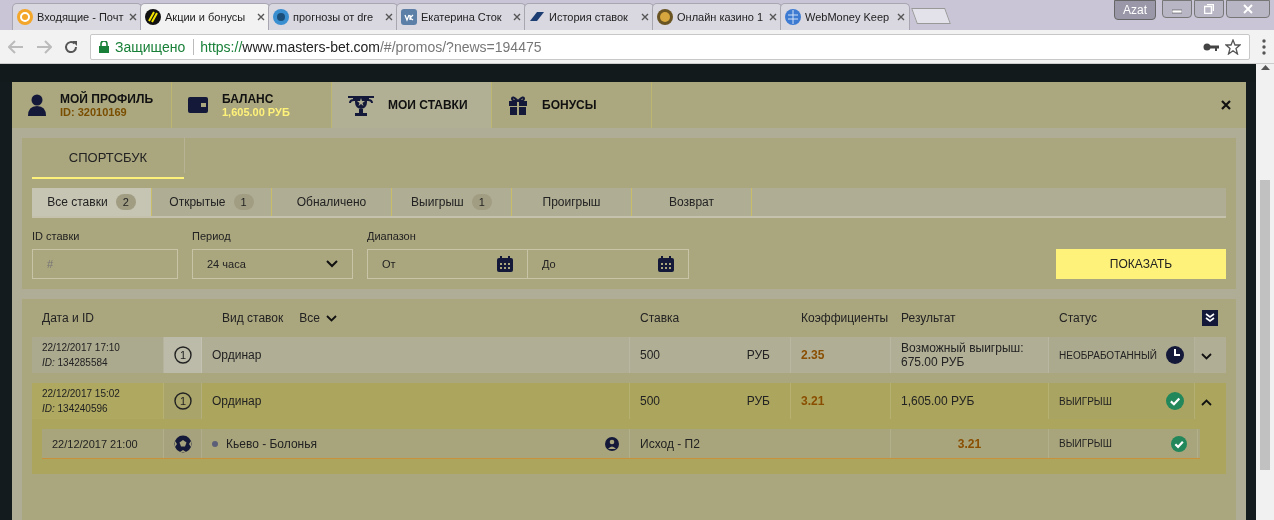 Image resolution: width=1274 pixels, height=520 pixels. I want to click on restore-button, so click(1209, 9).